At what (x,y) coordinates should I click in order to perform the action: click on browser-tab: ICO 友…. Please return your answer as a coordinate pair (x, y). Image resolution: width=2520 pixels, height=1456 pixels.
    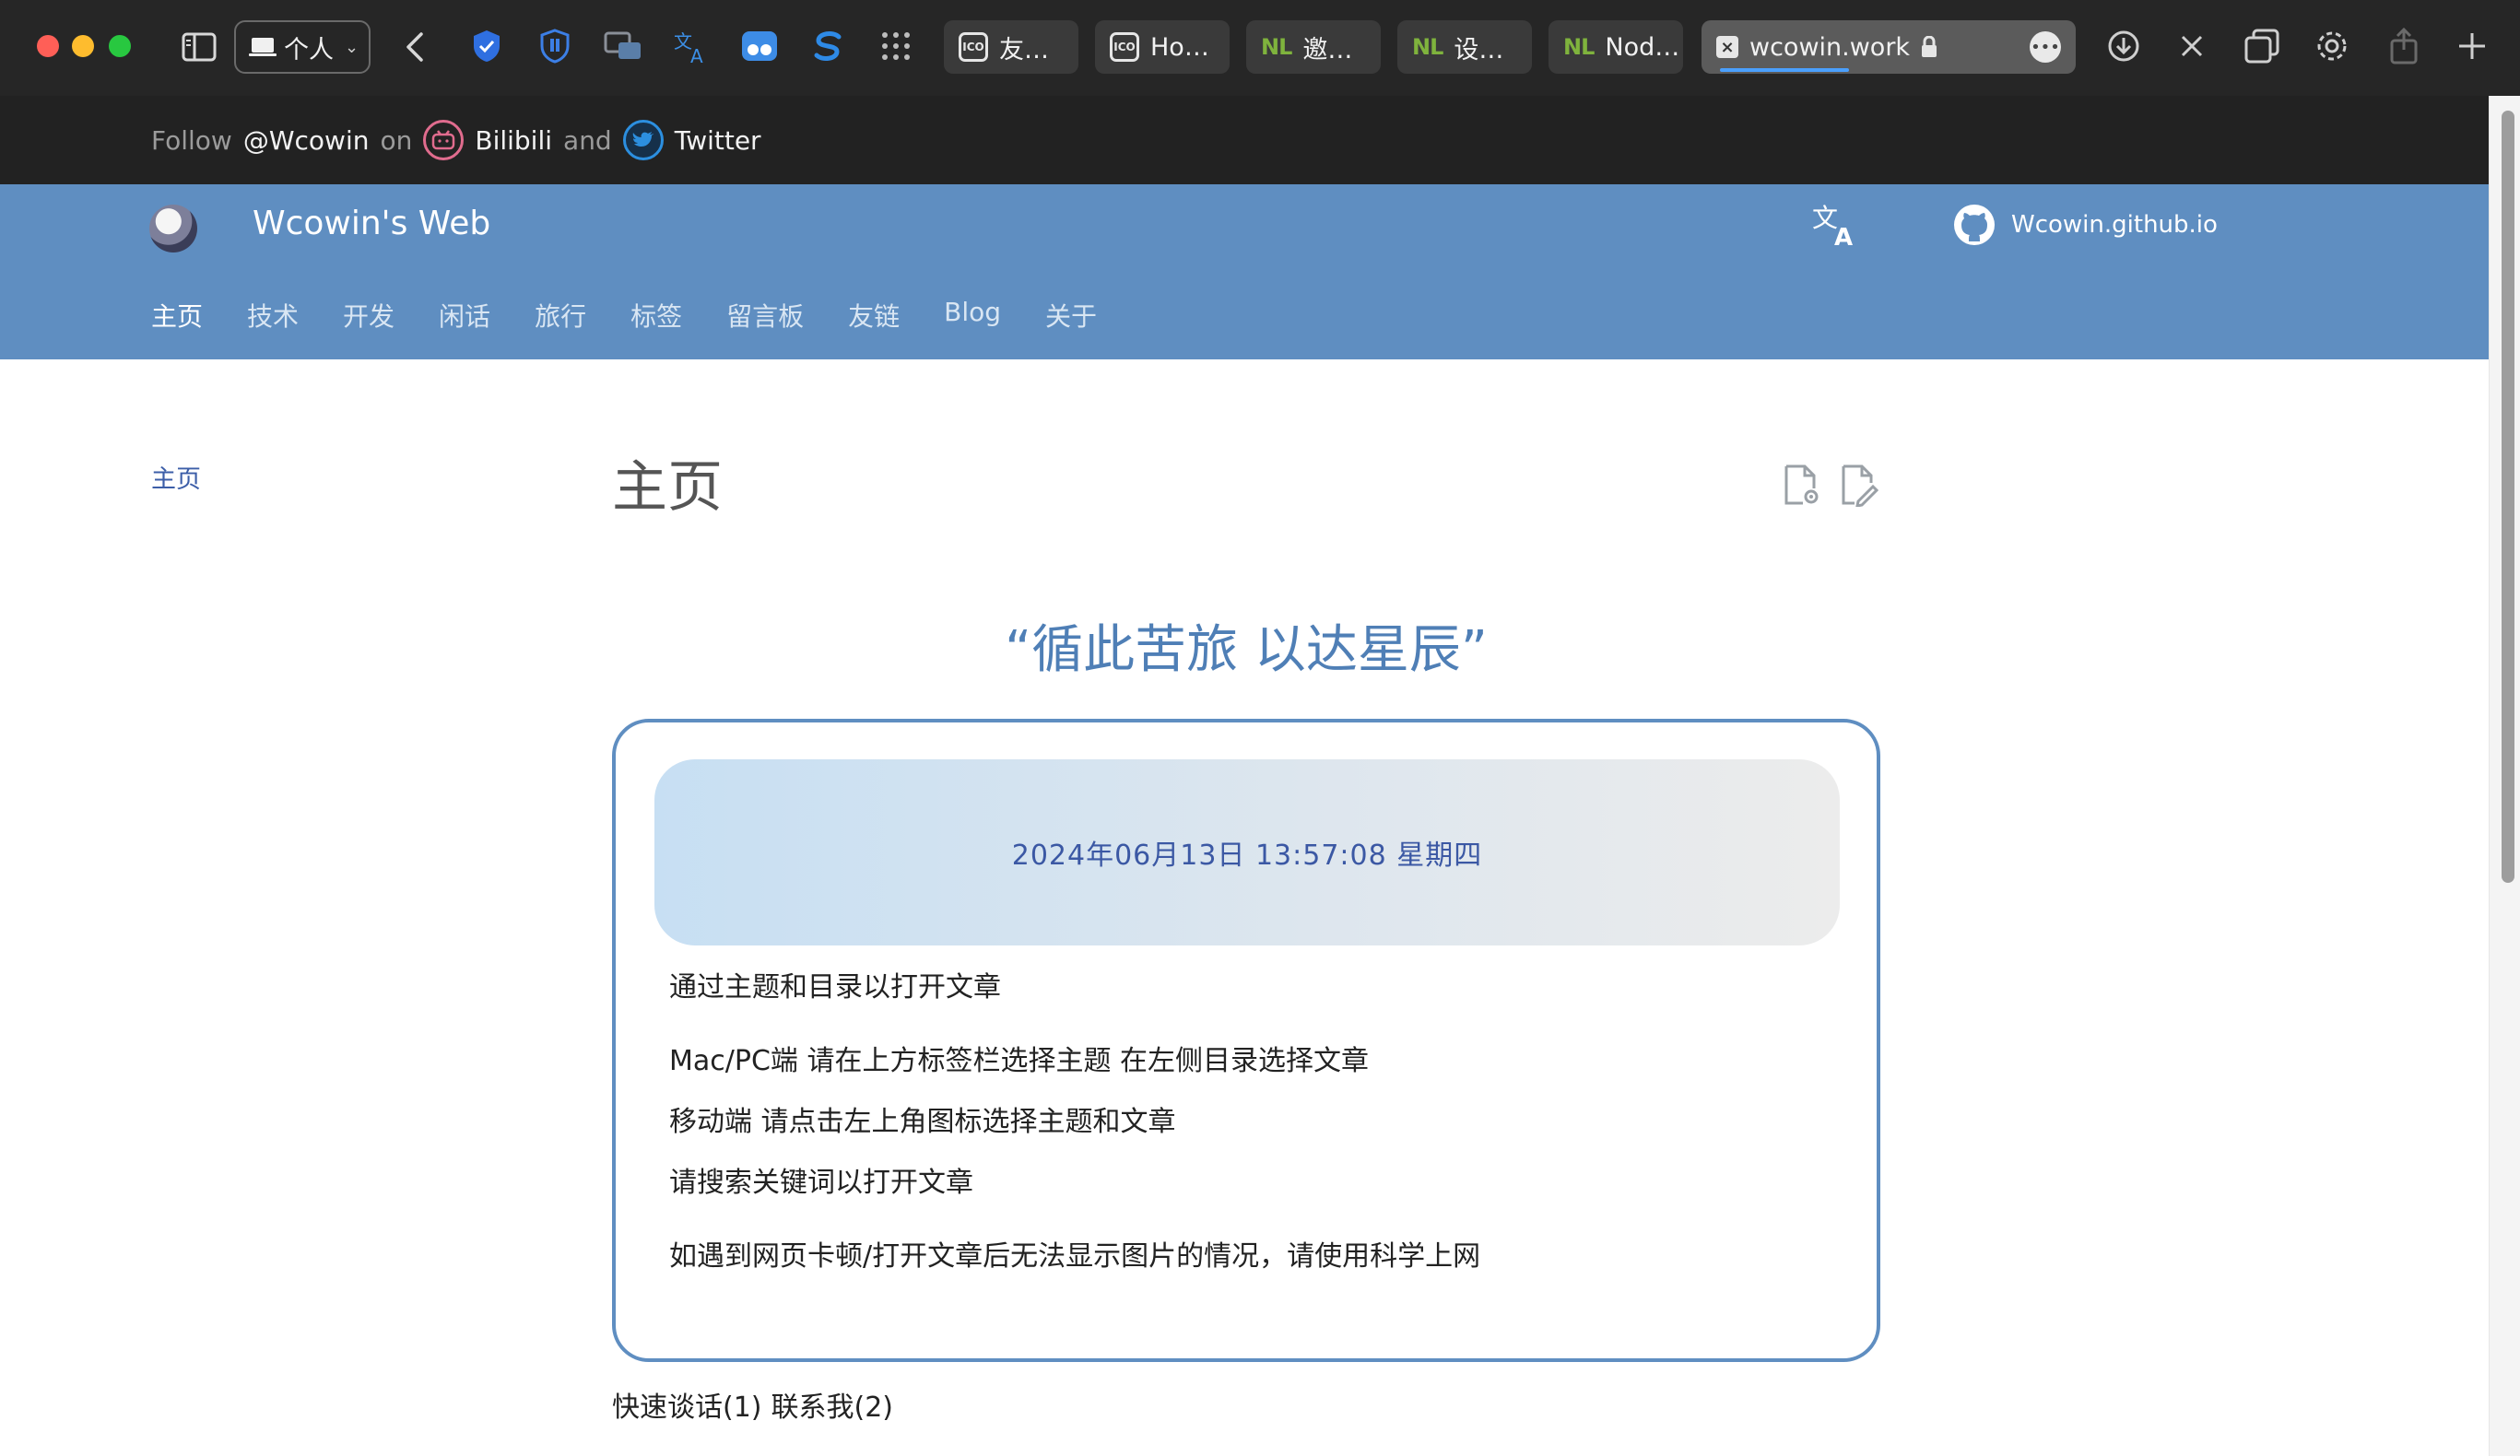
    Looking at the image, I should click on (1011, 47).